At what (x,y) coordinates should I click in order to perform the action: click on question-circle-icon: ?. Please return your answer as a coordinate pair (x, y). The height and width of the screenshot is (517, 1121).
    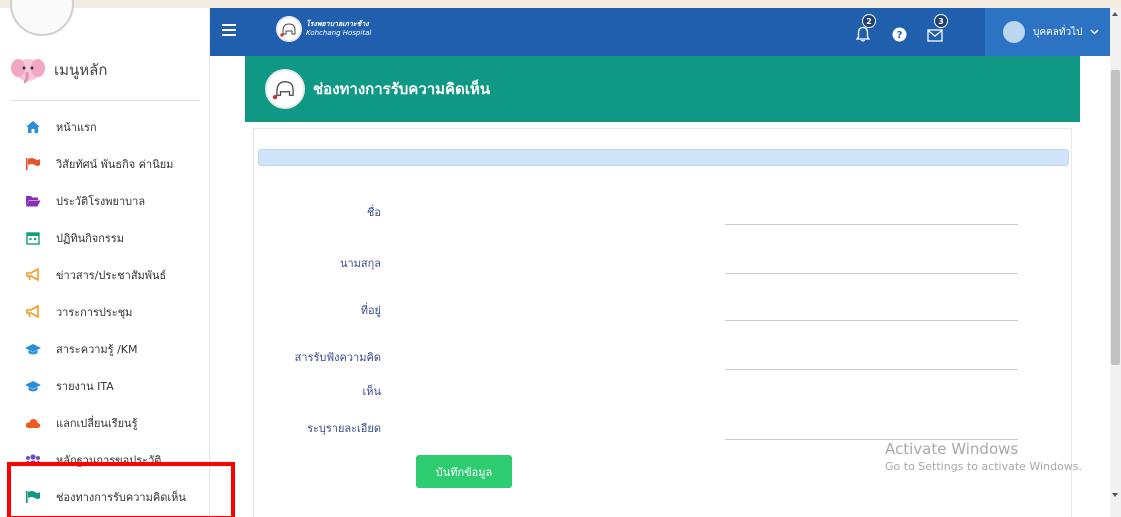
    Looking at the image, I should click on (899, 30).